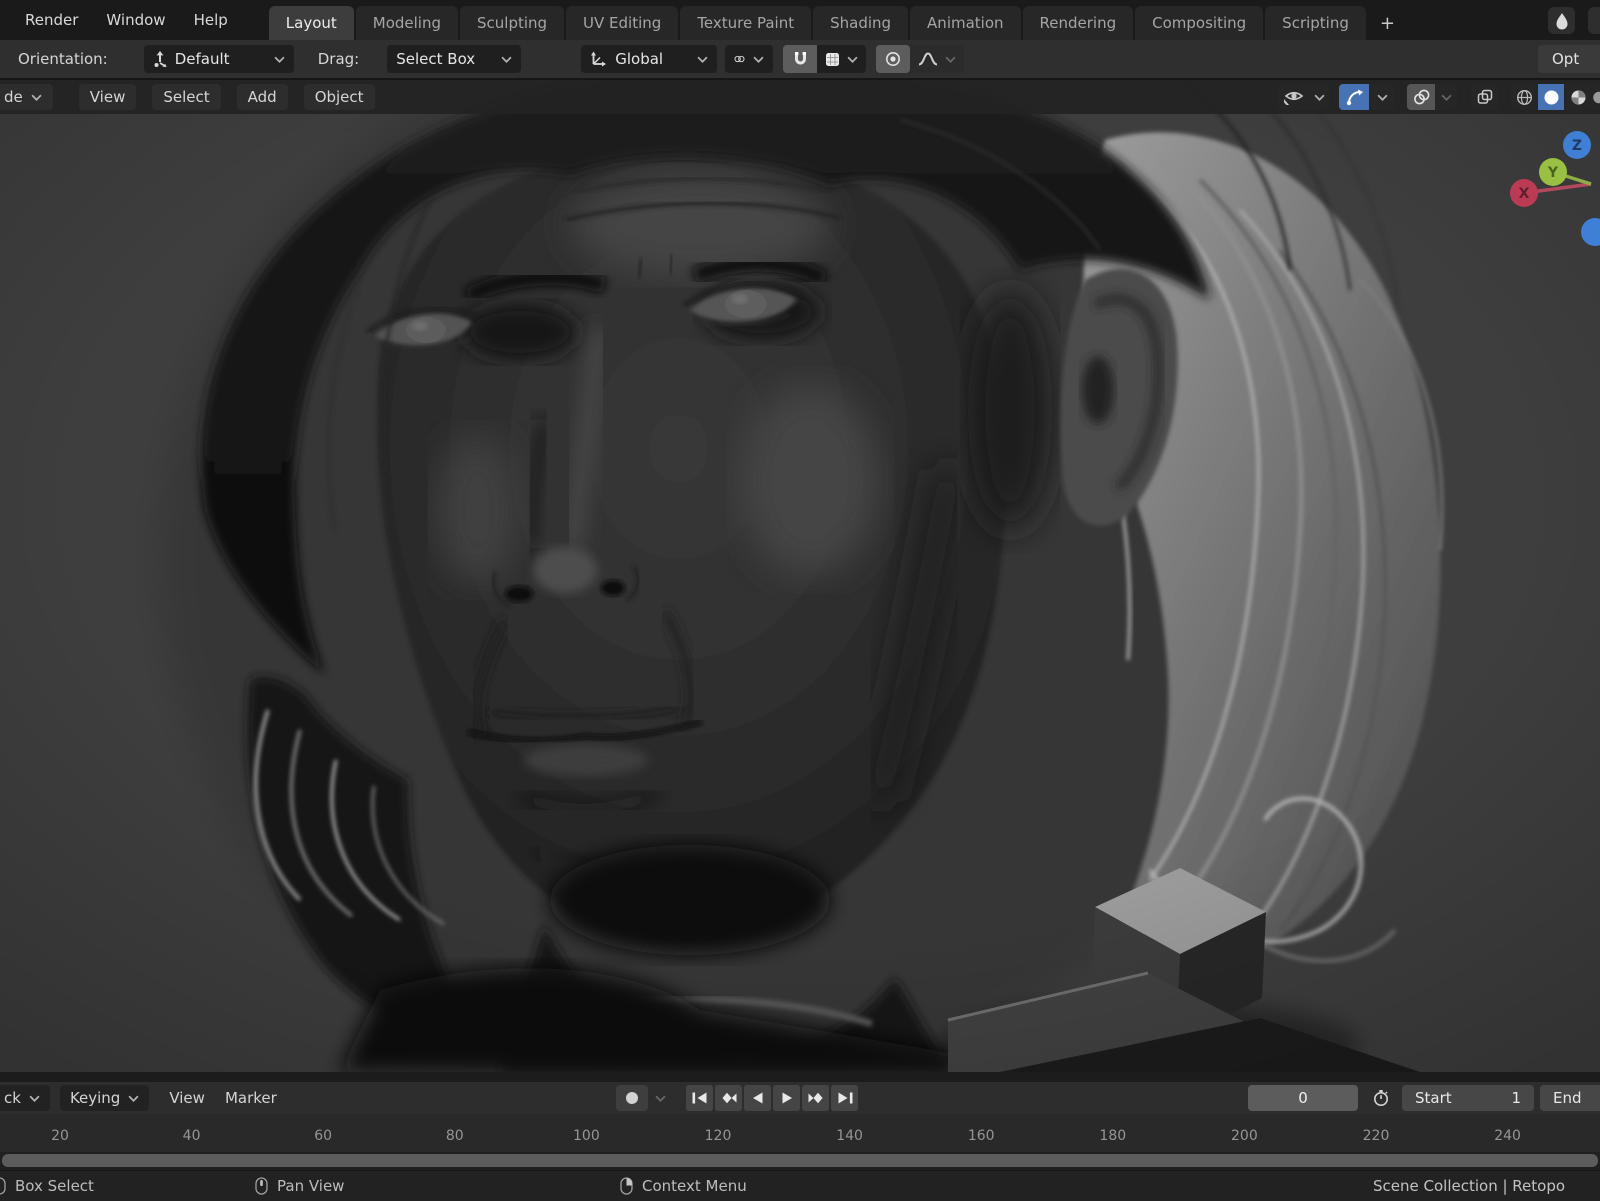 Image resolution: width=1600 pixels, height=1201 pixels. Describe the element at coordinates (1468, 1098) in the screenshot. I see `frame-start-field: Start 1` at that location.